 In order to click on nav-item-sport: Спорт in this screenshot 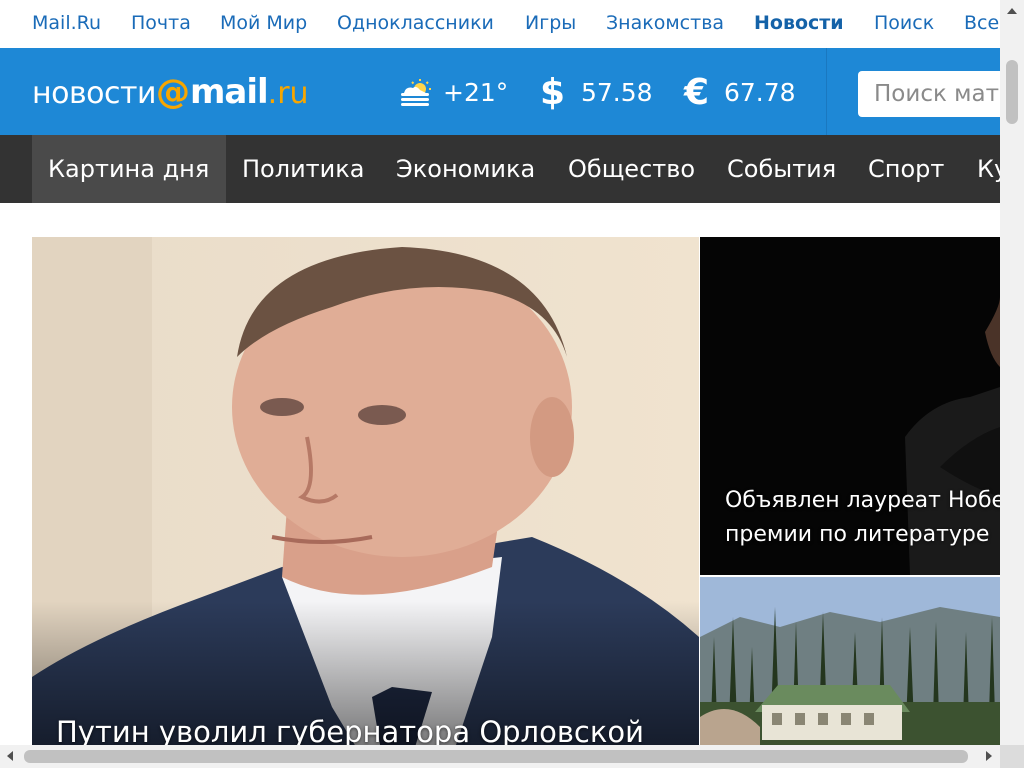, I will do `click(906, 169)`.